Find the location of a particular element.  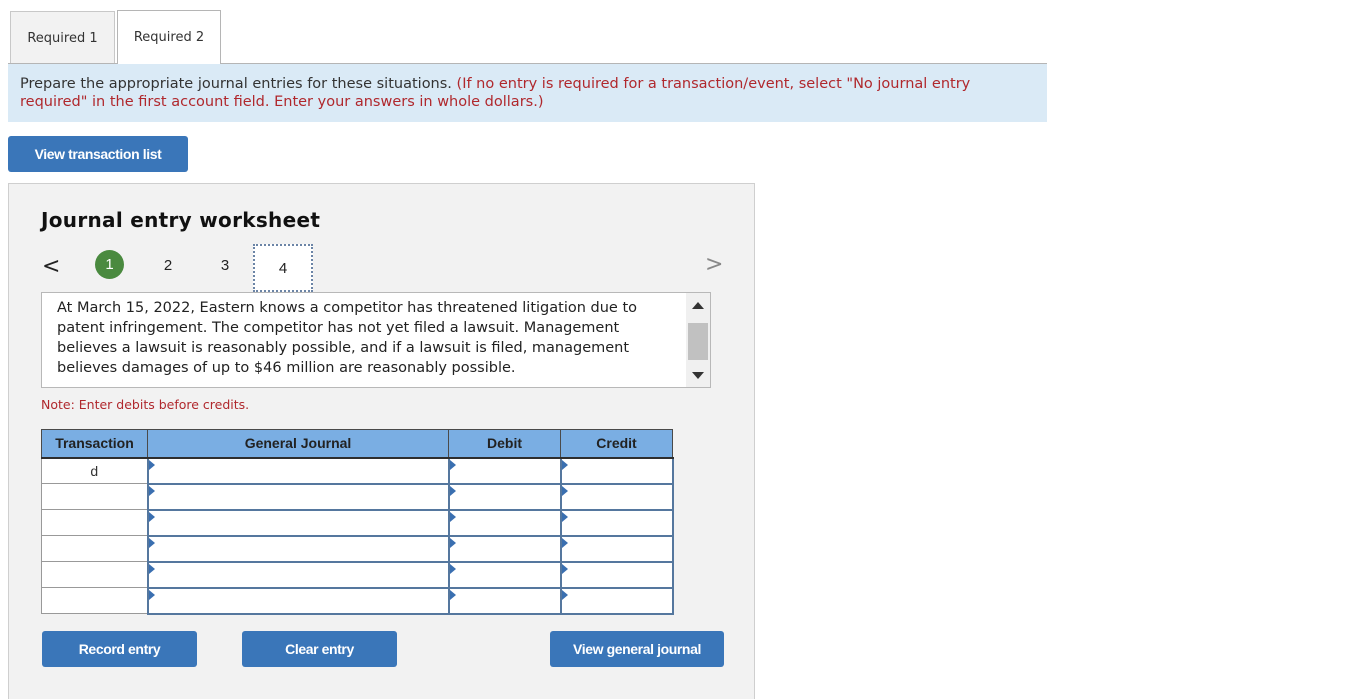

debits-note: Note: Enter debits before credits. is located at coordinates (145, 404).